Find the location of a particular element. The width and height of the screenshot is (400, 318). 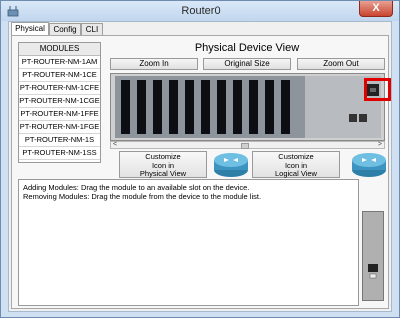

physical-view-title: Physical Device View is located at coordinates (247, 48).